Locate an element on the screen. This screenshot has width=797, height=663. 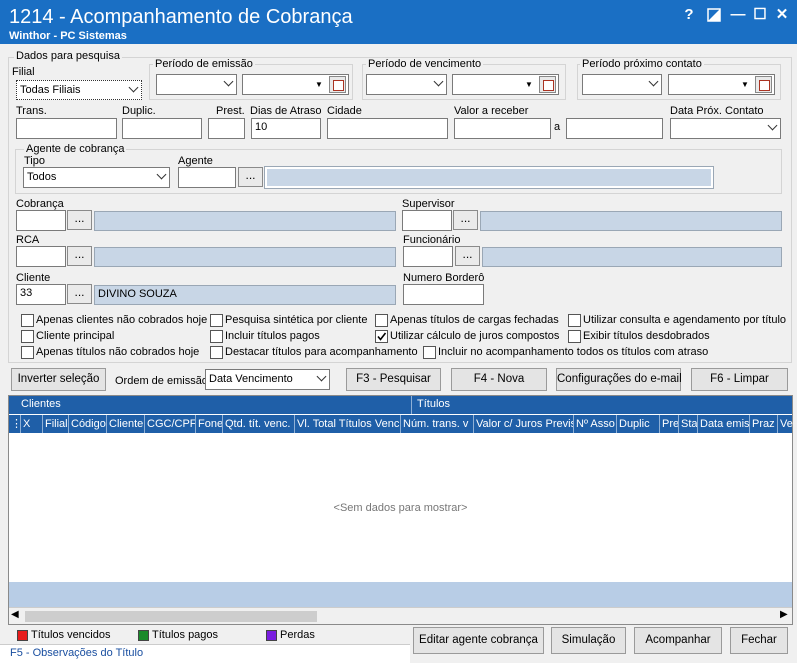
supervisor-code-input is located at coordinates (427, 220).